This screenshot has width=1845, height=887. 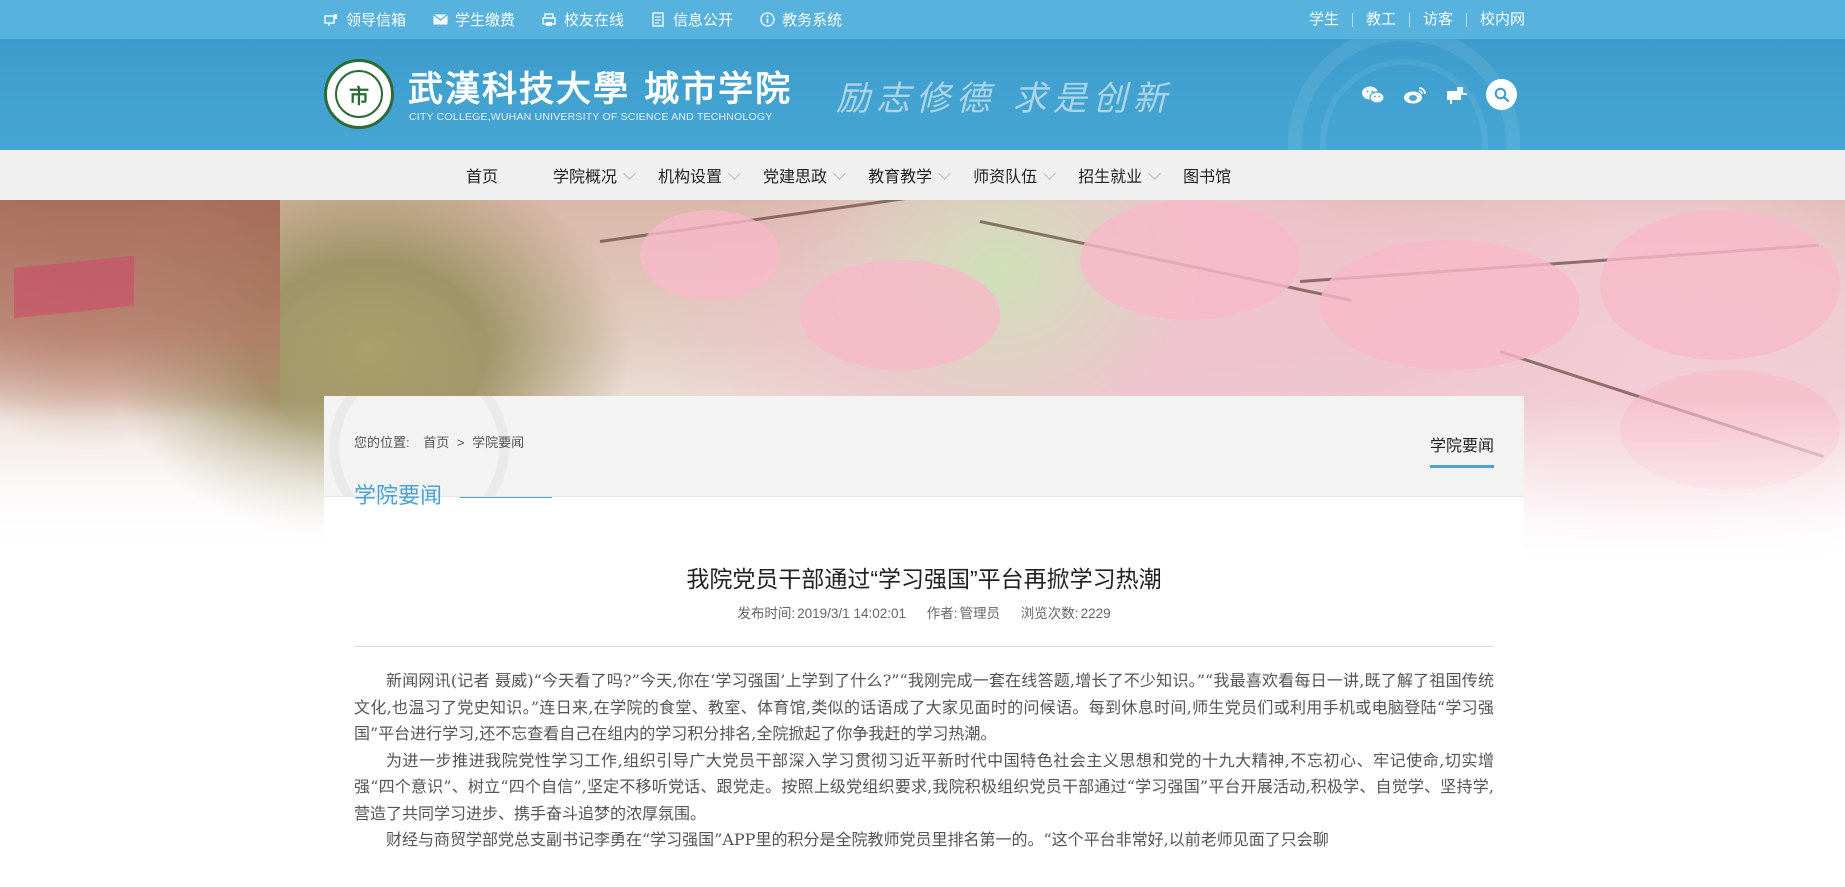 I want to click on author-label: 作者:, so click(x=942, y=613).